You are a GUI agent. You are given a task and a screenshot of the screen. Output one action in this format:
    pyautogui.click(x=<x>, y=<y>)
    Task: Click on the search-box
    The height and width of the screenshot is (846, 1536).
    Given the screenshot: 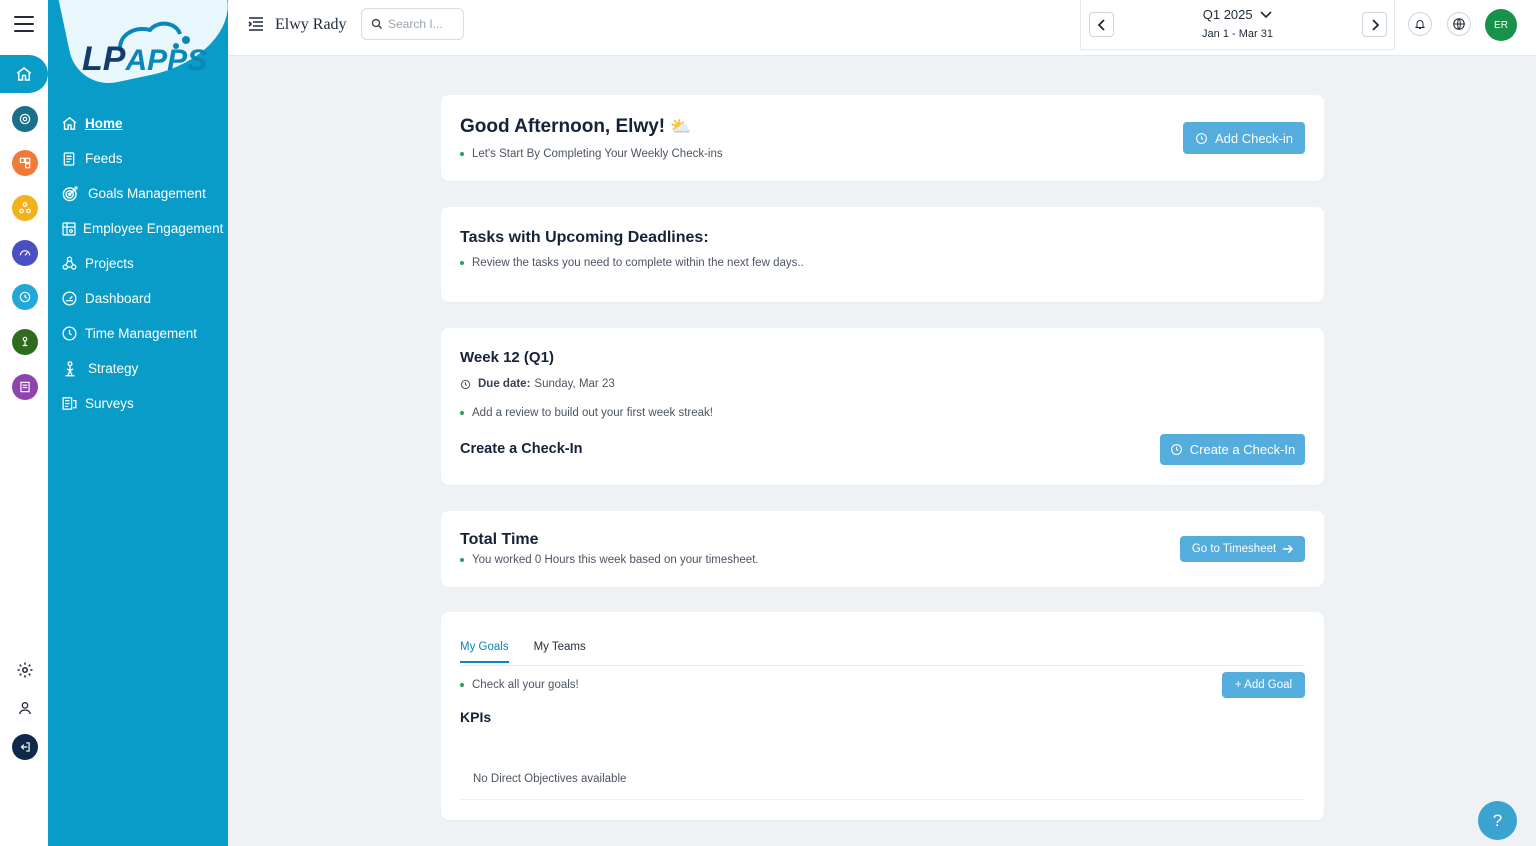 What is the action you would take?
    pyautogui.click(x=412, y=24)
    